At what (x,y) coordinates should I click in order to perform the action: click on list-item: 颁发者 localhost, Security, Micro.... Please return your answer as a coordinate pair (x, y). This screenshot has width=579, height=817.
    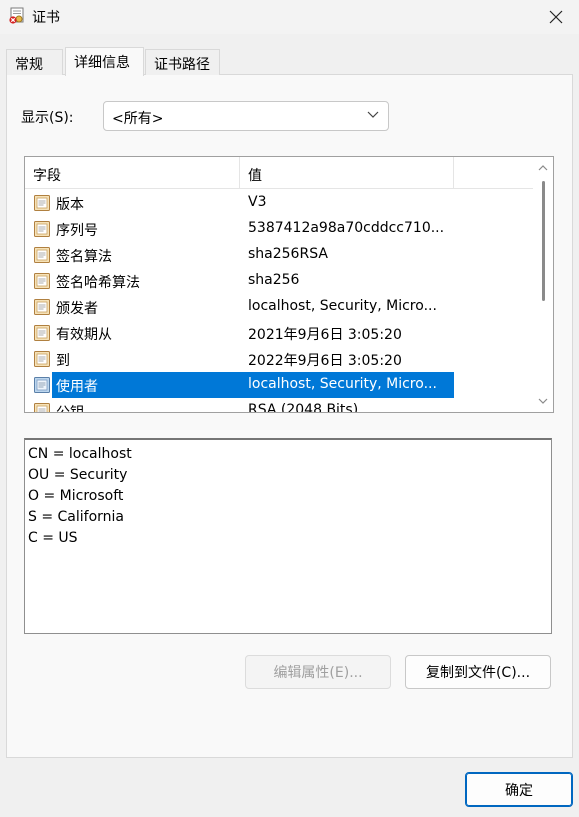
    Looking at the image, I should click on (280, 307).